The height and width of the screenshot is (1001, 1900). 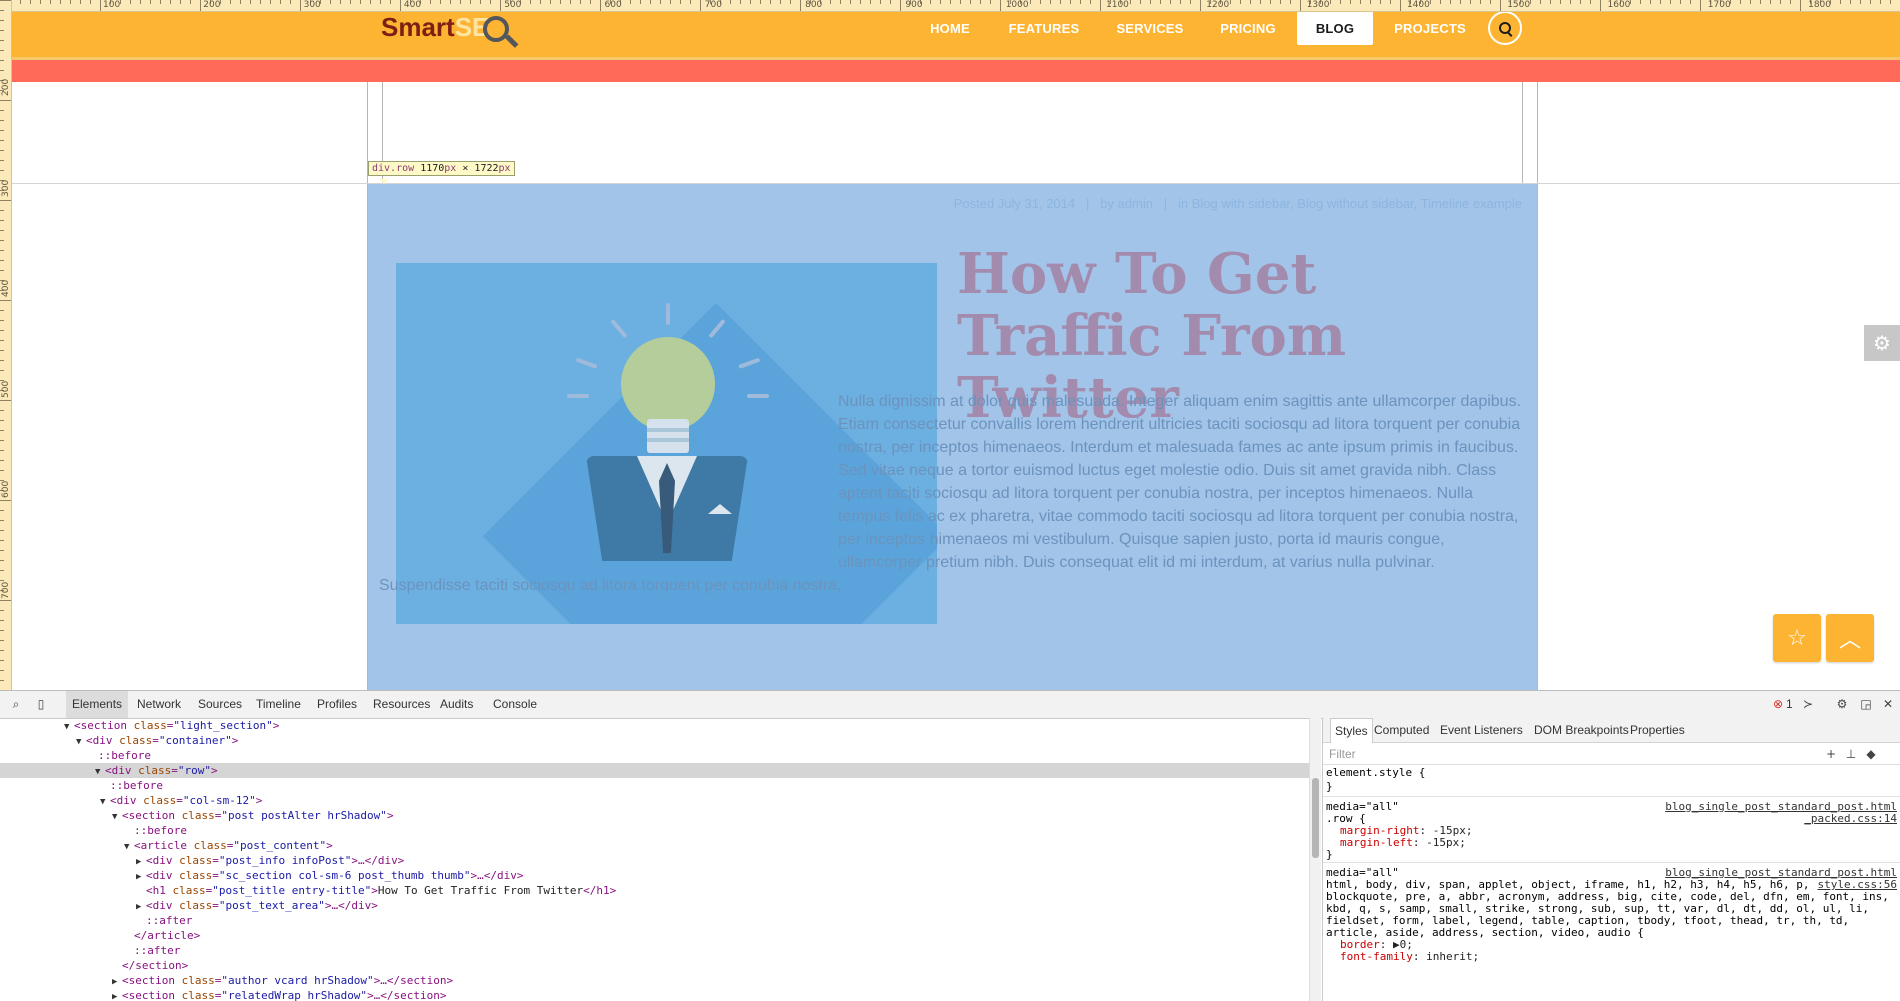 What do you see at coordinates (150, 965) in the screenshot?
I see `dom-node: </section>` at bounding box center [150, 965].